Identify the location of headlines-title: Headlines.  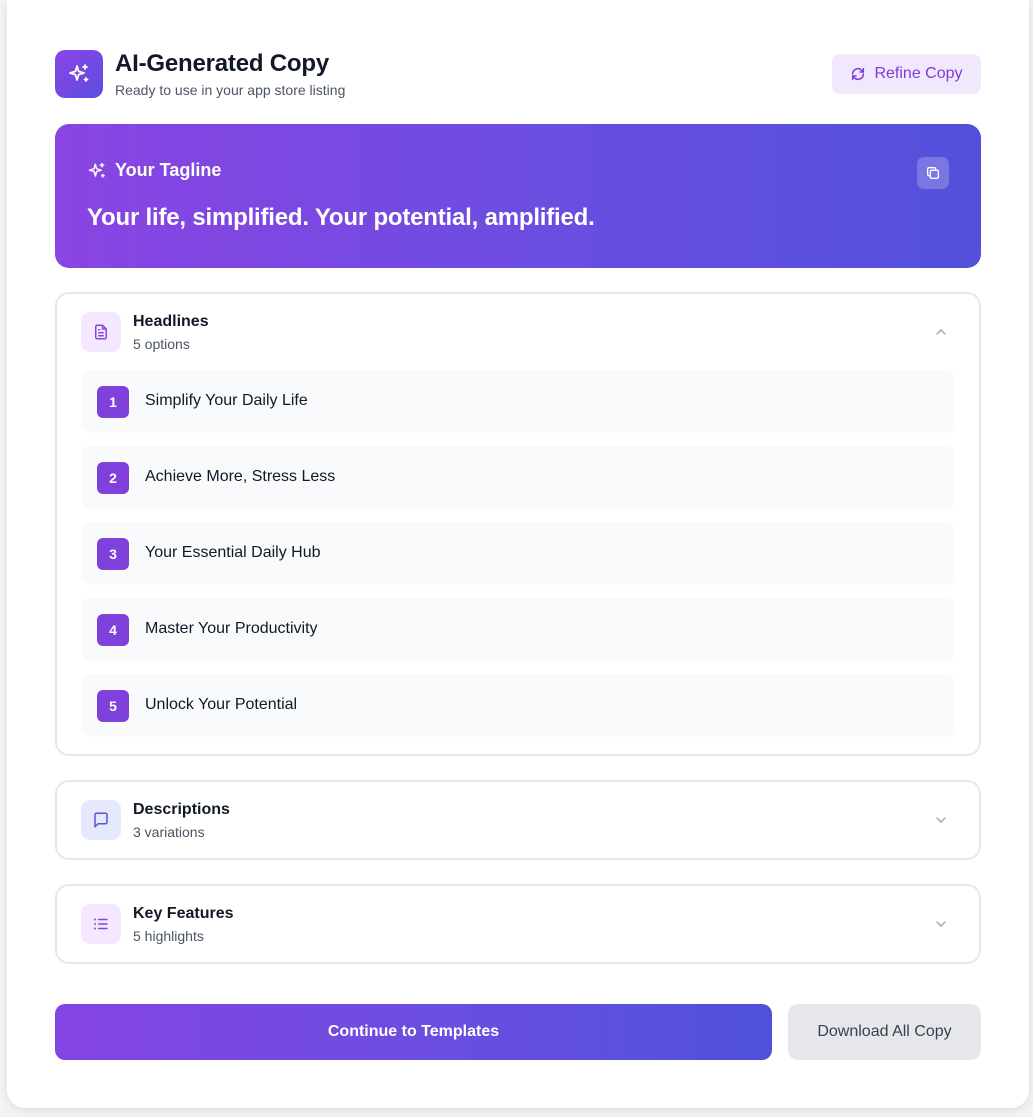
(171, 321).